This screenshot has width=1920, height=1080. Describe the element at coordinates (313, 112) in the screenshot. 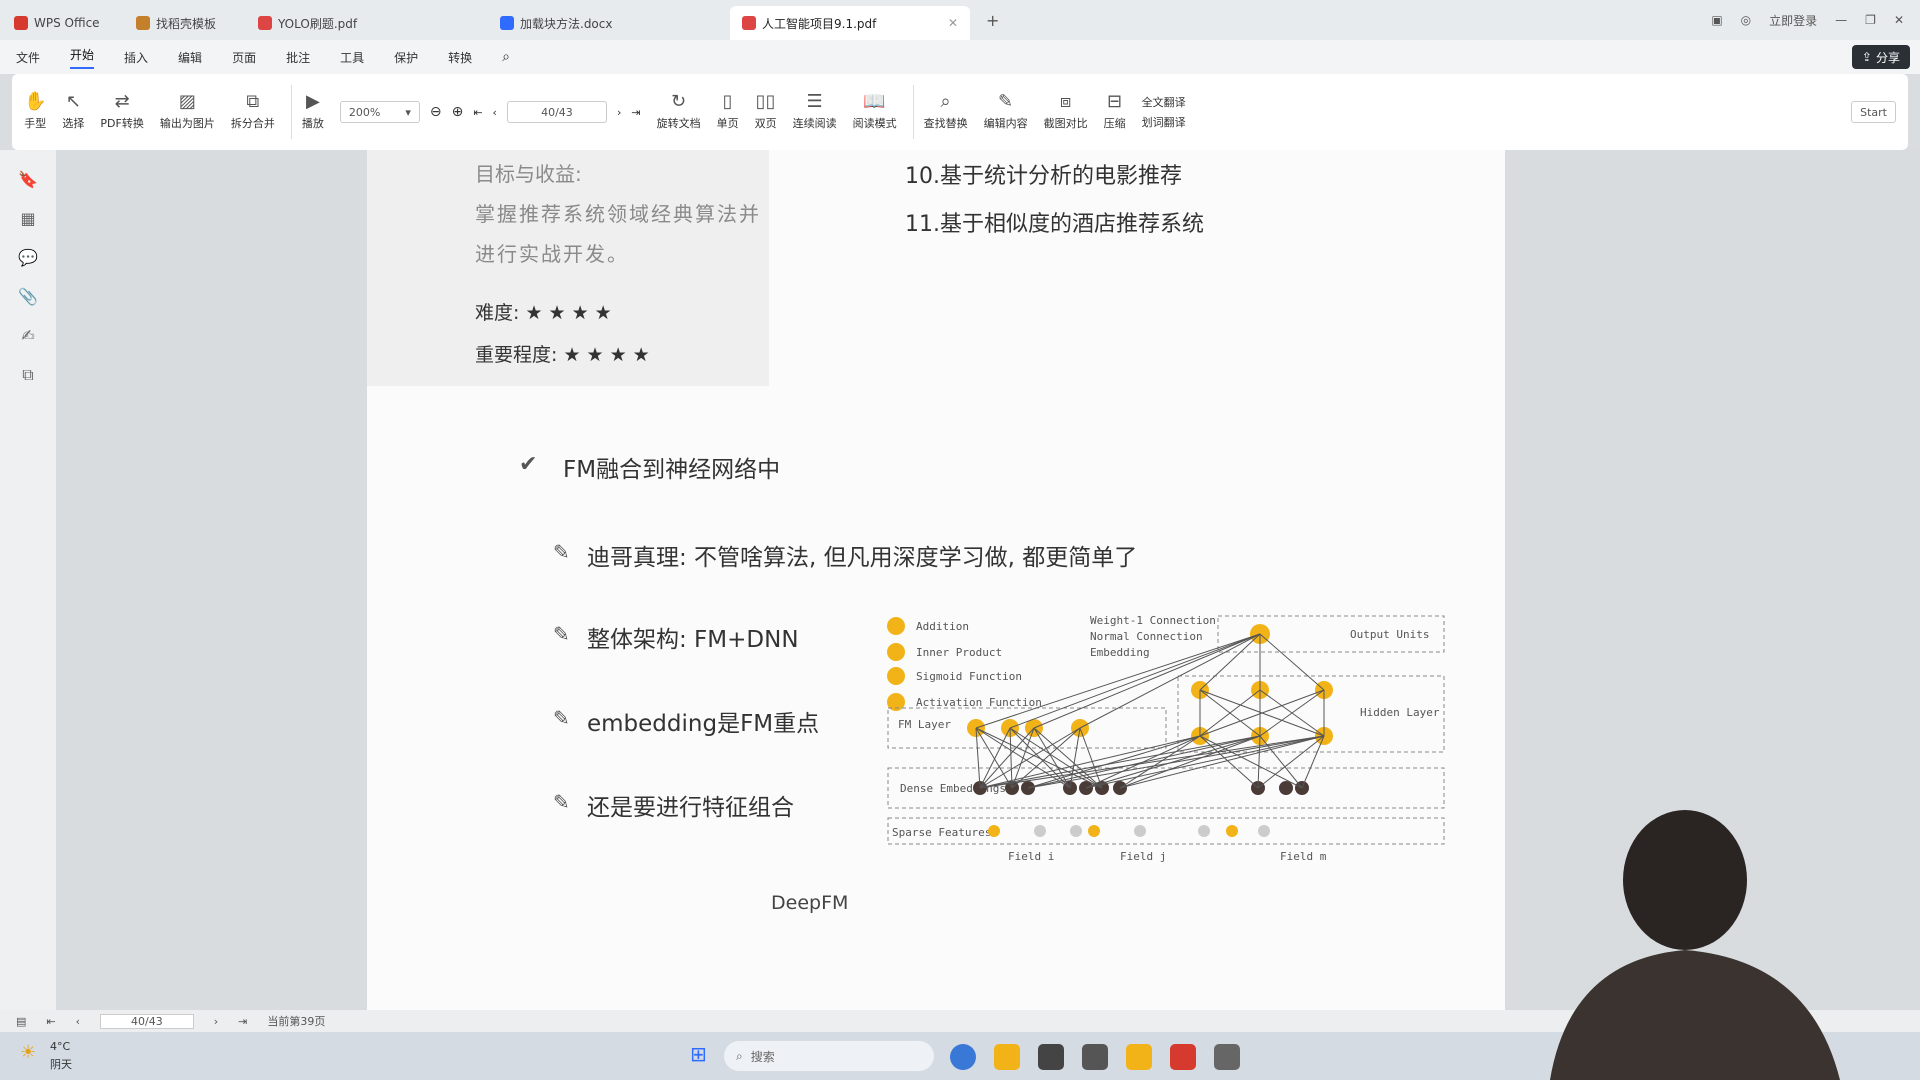

I see `play-button: ▶ 播放` at that location.